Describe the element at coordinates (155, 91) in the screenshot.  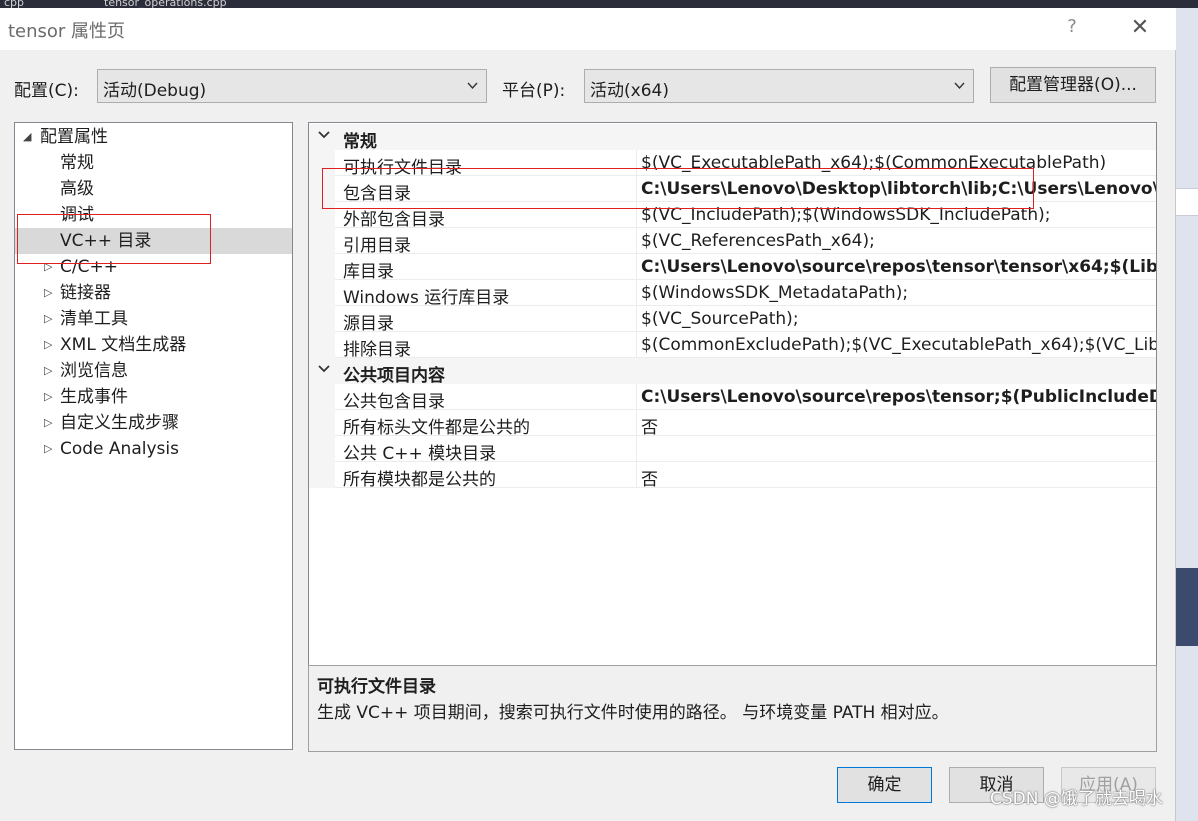
I see `config-value: 活动(Debug)` at that location.